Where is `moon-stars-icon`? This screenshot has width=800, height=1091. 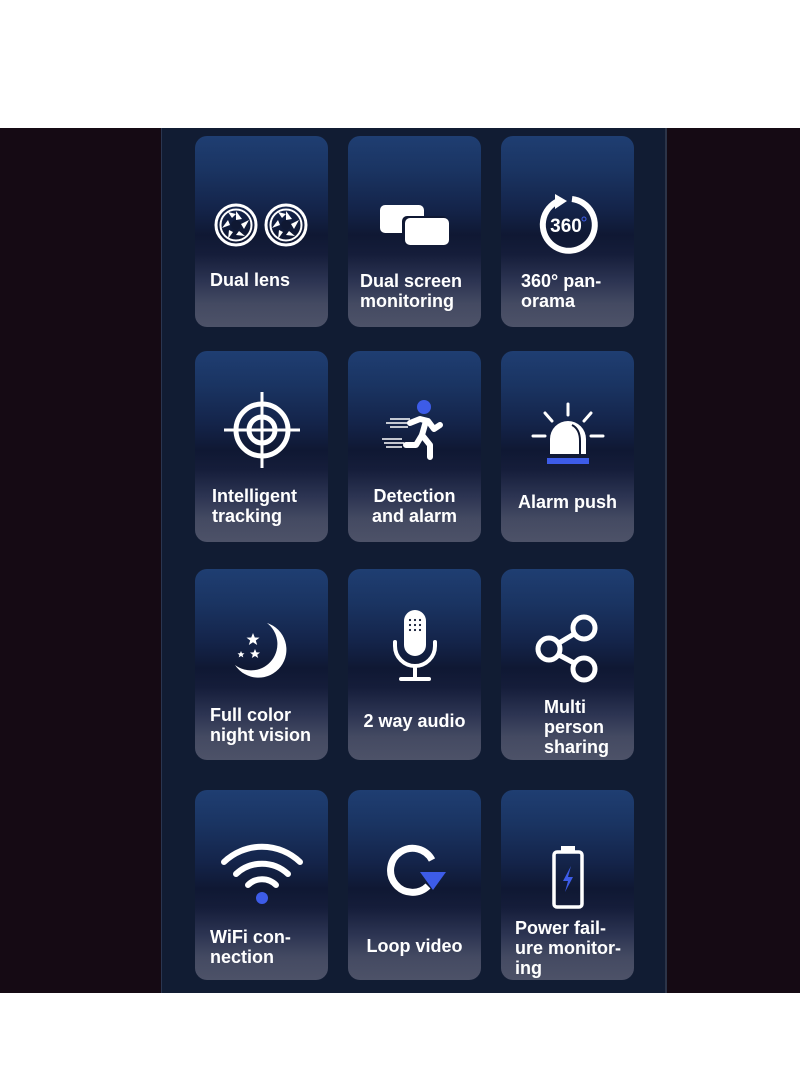 moon-stars-icon is located at coordinates (261, 650).